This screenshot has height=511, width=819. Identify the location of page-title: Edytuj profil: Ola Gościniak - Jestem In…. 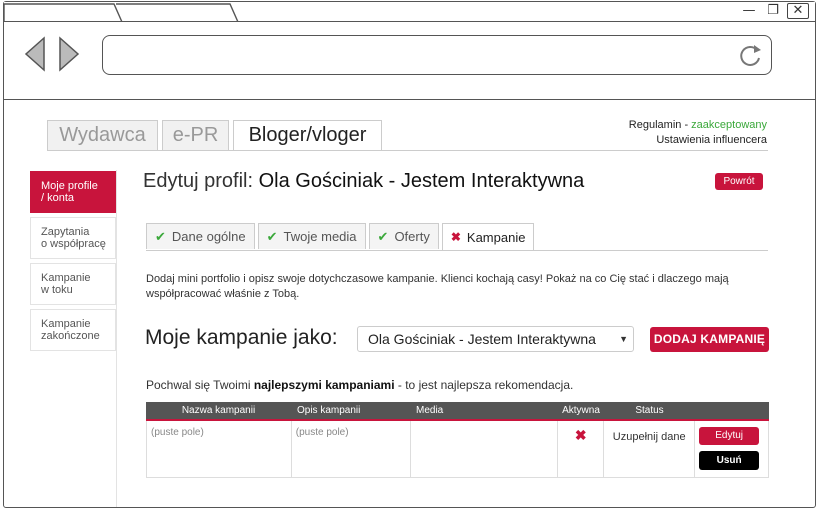
(363, 181).